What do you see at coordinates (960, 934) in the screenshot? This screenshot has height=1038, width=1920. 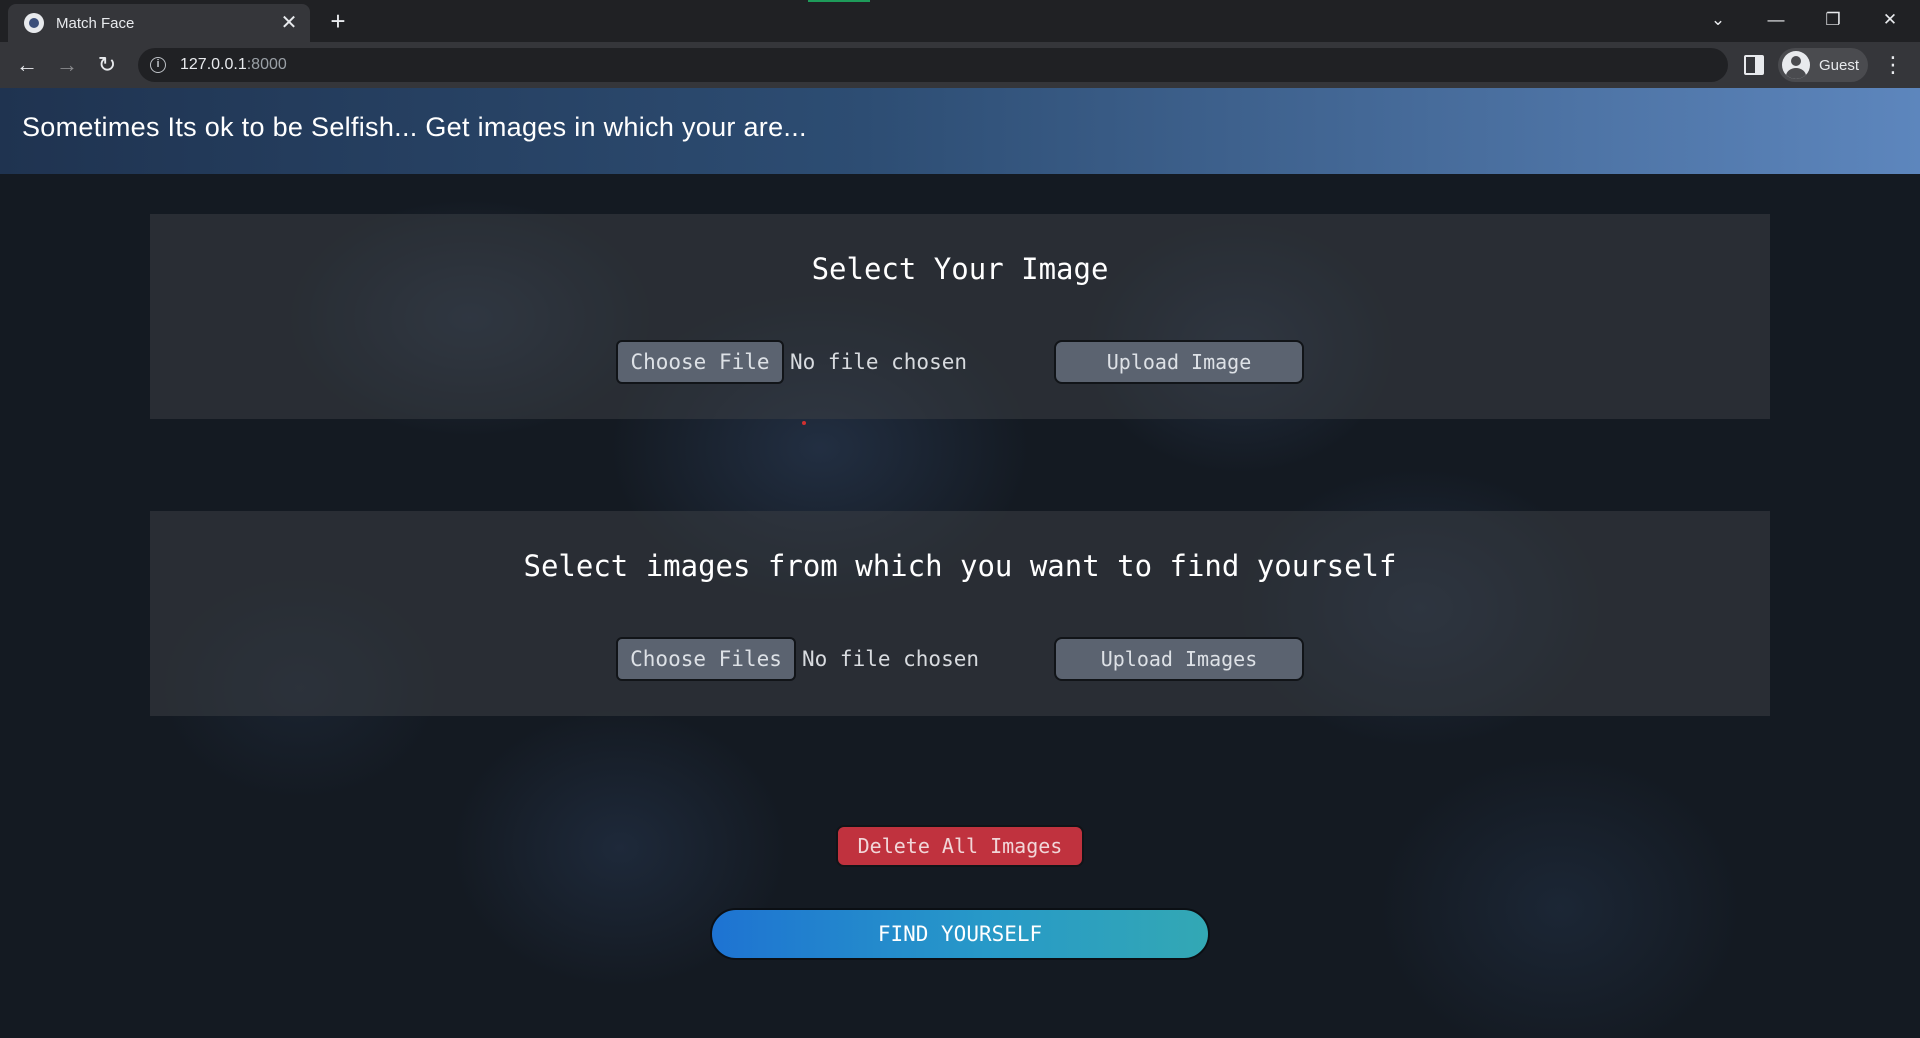 I see `find-yourself-button: FIND YOURSELF` at bounding box center [960, 934].